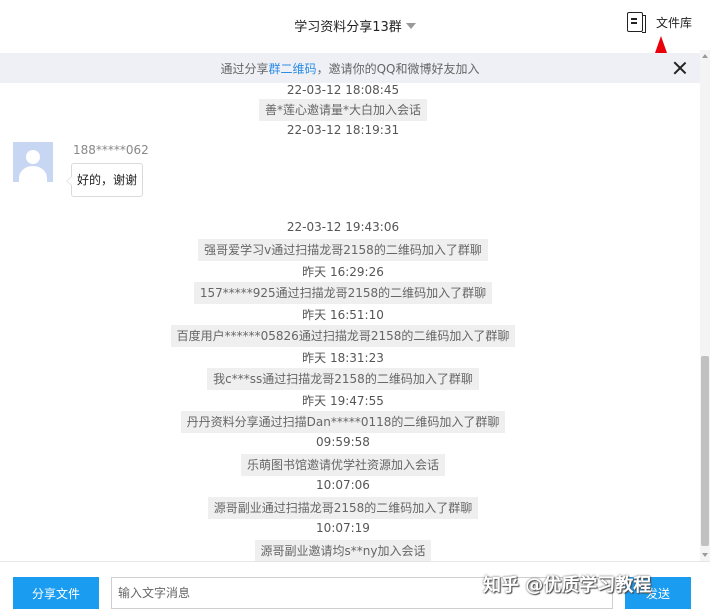  Describe the element at coordinates (56, 593) in the screenshot. I see `share-file-button: 分享文件` at that location.